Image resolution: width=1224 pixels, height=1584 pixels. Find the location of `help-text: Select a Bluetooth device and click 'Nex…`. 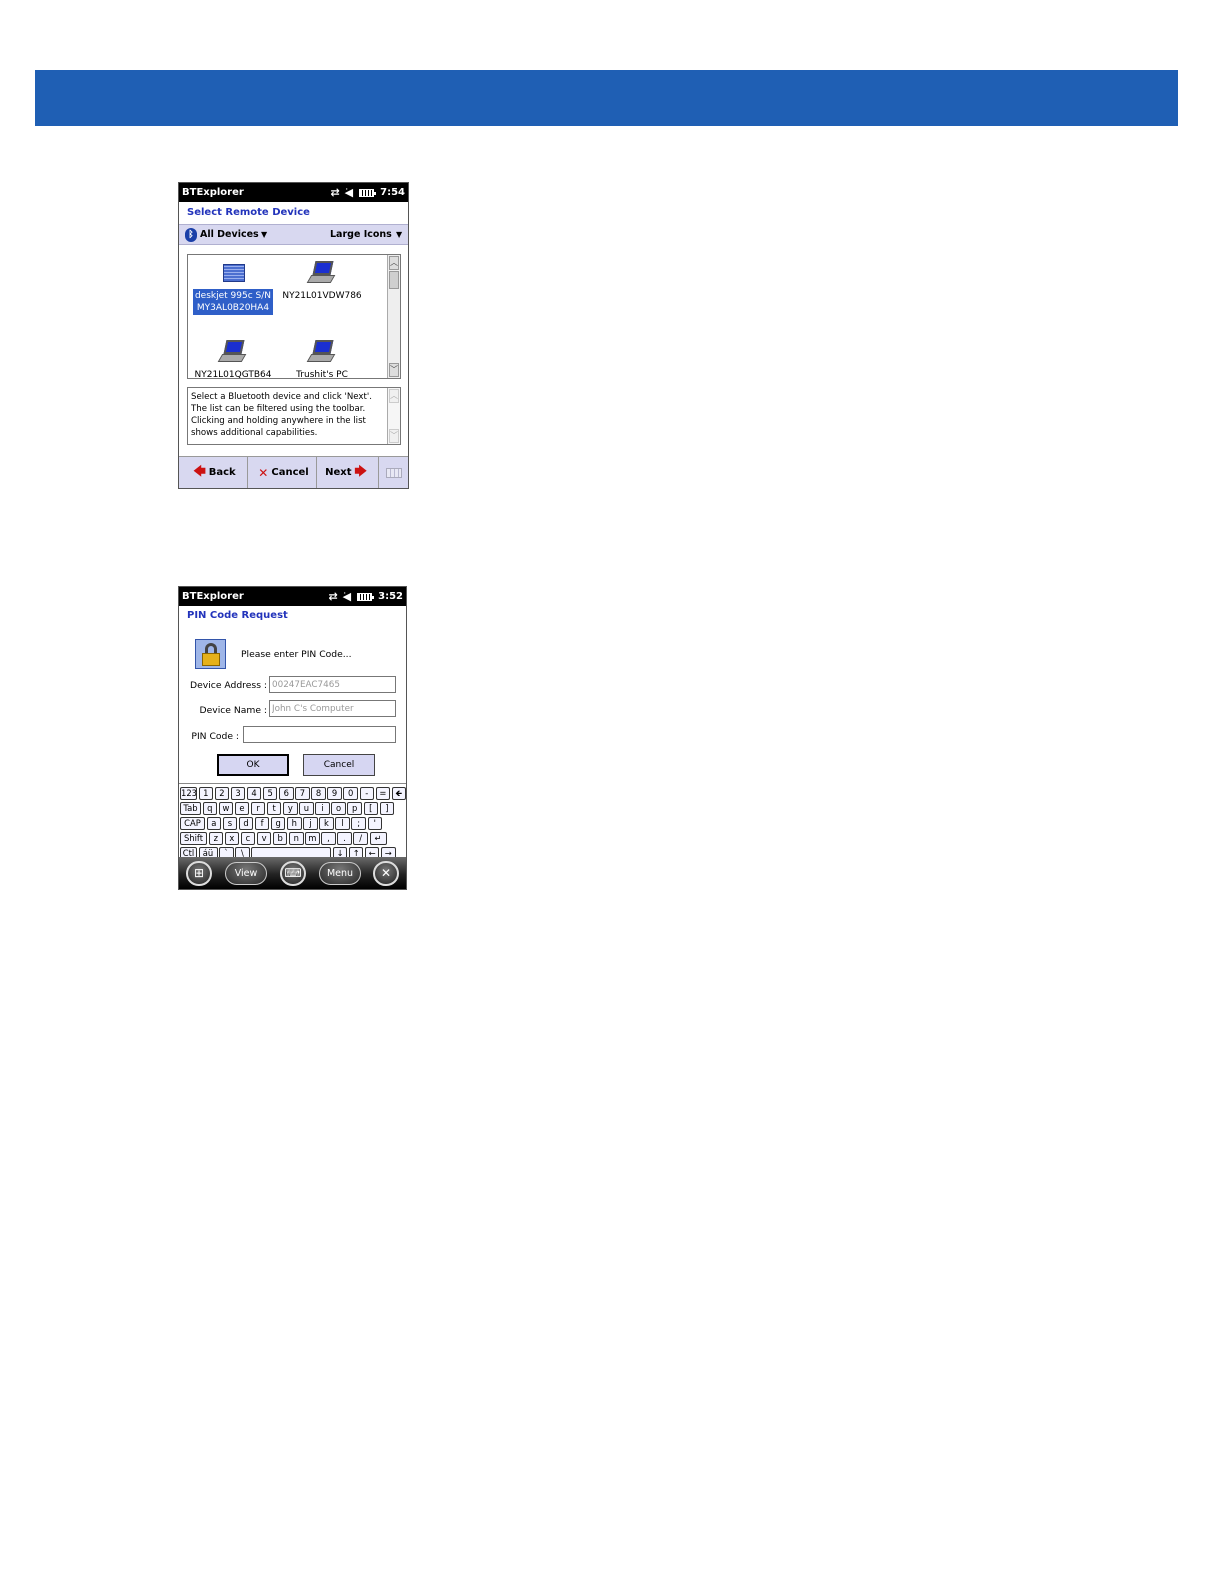

help-text: Select a Bluetooth device and click 'Nex… is located at coordinates (281, 415).